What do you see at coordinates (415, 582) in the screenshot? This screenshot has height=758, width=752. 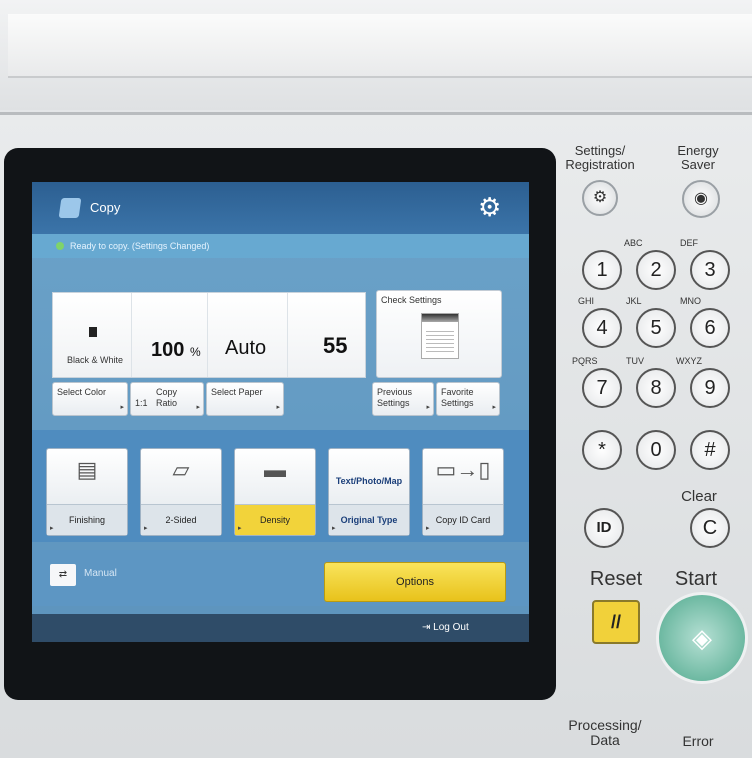 I see `options-button: Options` at bounding box center [415, 582].